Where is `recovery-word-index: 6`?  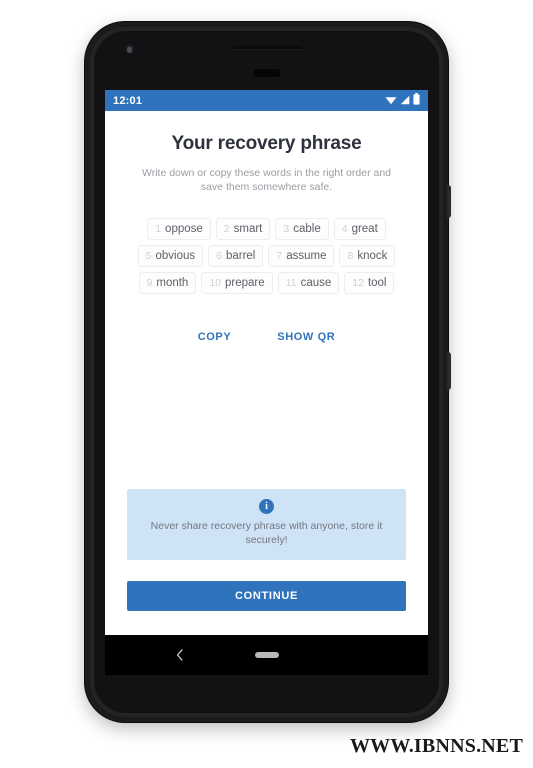 recovery-word-index: 6 is located at coordinates (219, 256).